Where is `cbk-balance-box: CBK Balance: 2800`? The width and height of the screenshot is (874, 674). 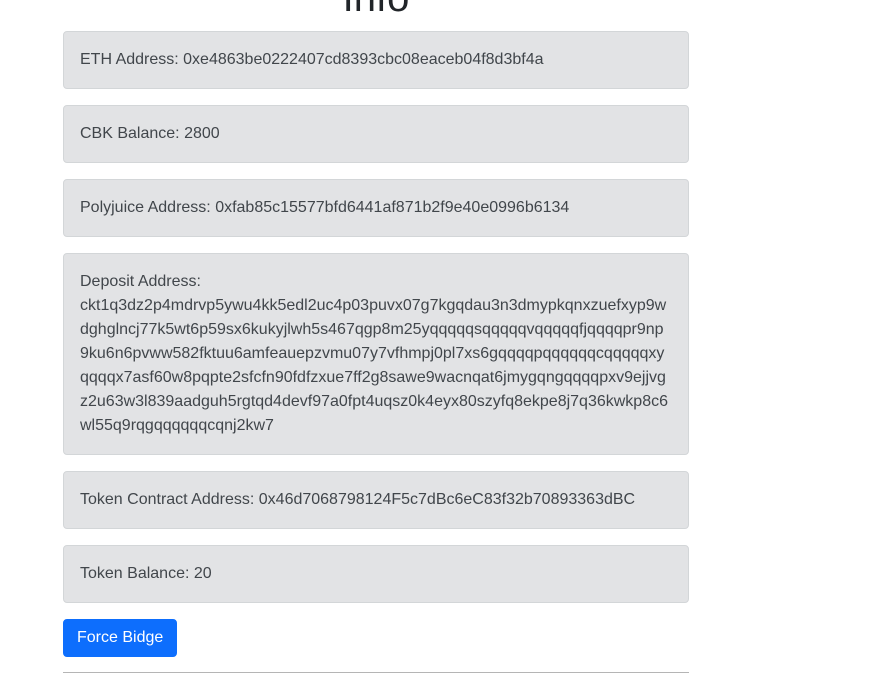
cbk-balance-box: CBK Balance: 2800 is located at coordinates (376, 134).